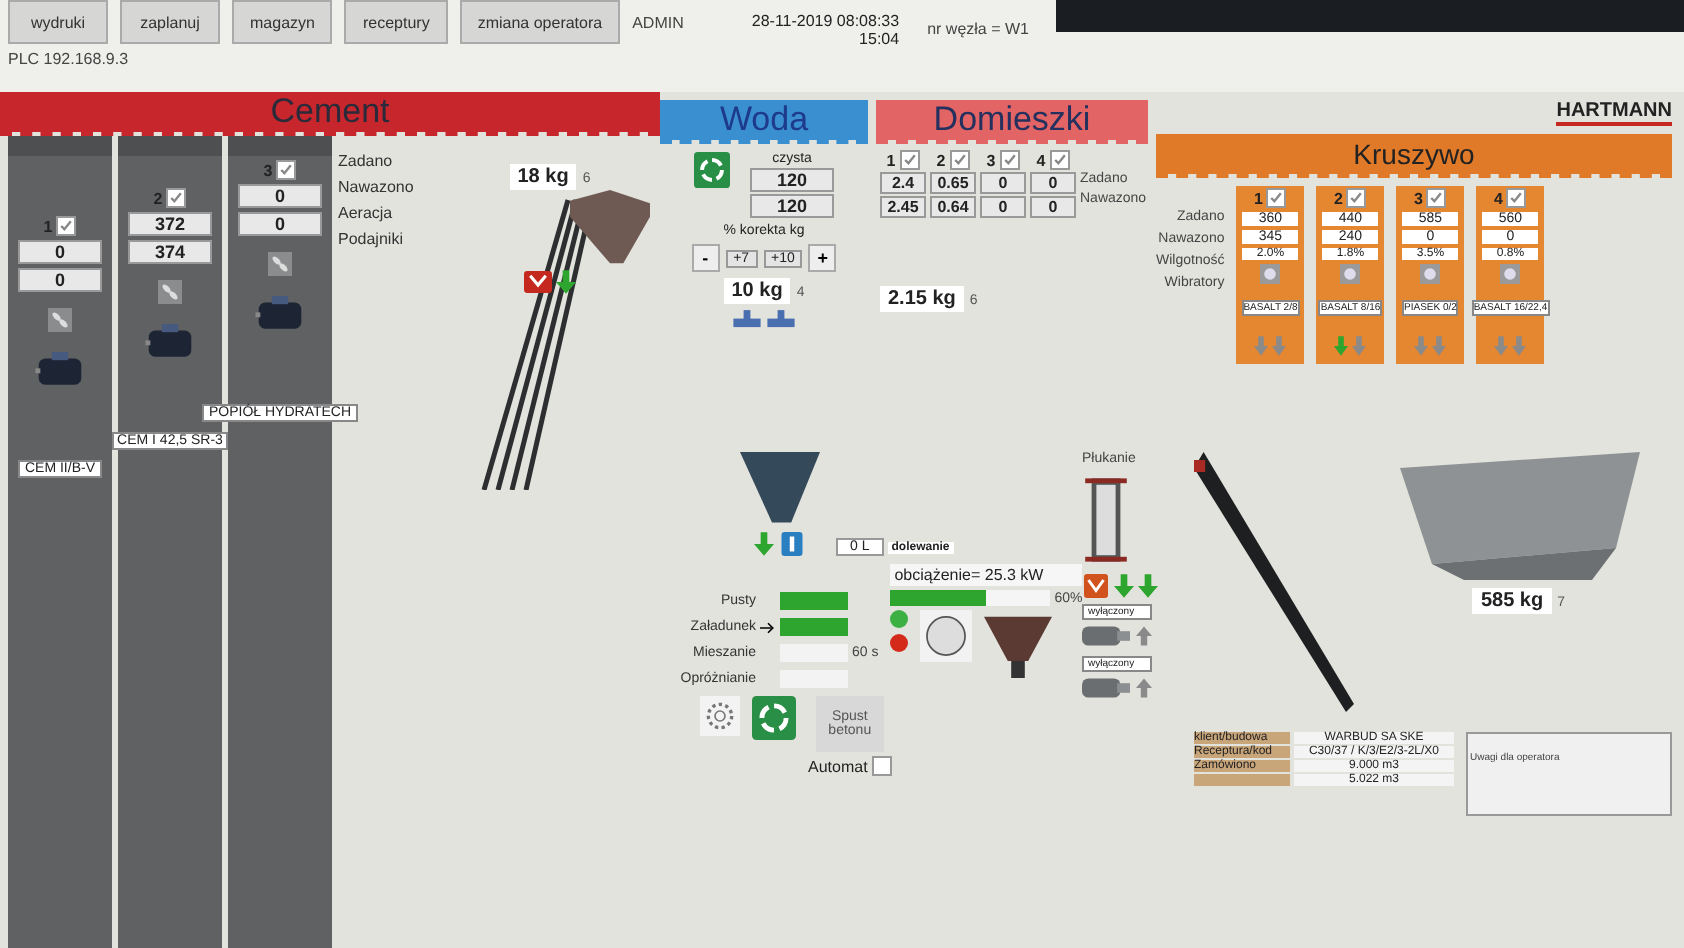 The height and width of the screenshot is (948, 1684). What do you see at coordinates (170, 224) in the screenshot?
I see `set-value: 372` at bounding box center [170, 224].